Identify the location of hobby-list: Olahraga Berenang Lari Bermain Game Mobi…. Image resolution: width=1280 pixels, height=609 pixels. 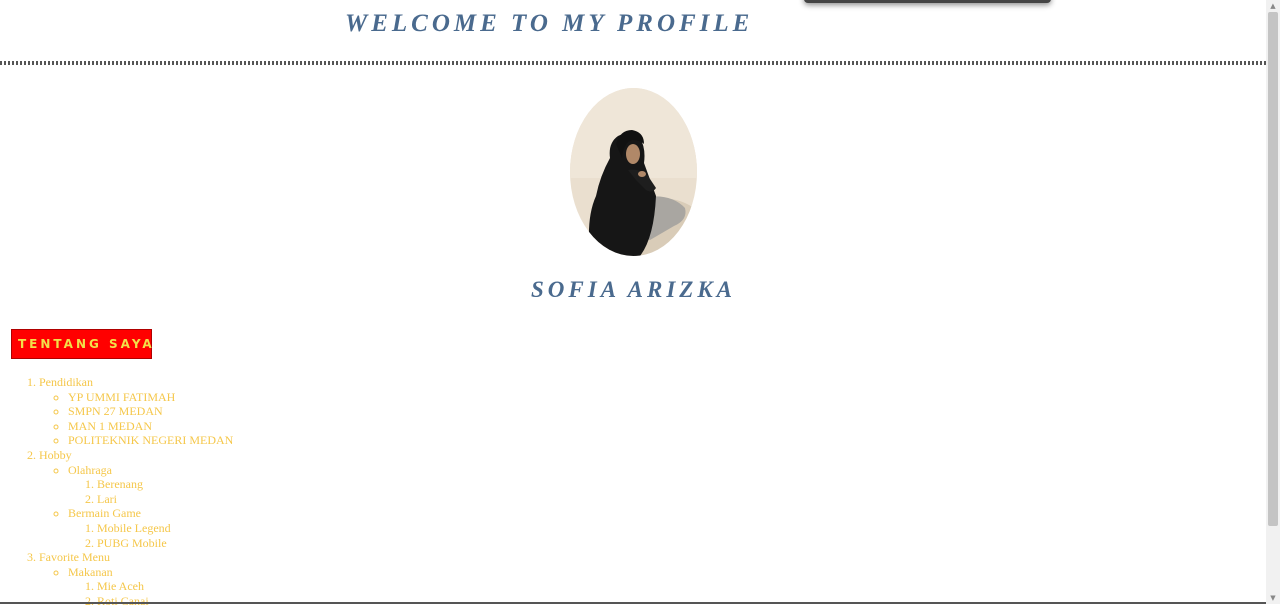
(136, 507).